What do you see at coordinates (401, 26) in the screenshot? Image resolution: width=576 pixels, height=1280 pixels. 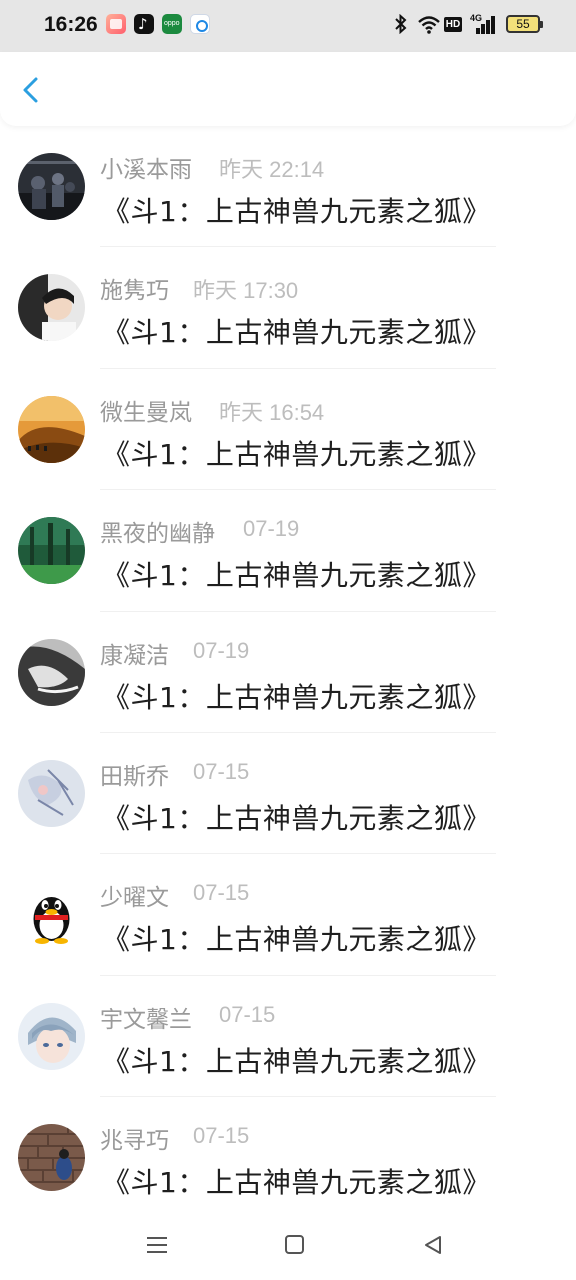 I see `bluetooth-icon` at bounding box center [401, 26].